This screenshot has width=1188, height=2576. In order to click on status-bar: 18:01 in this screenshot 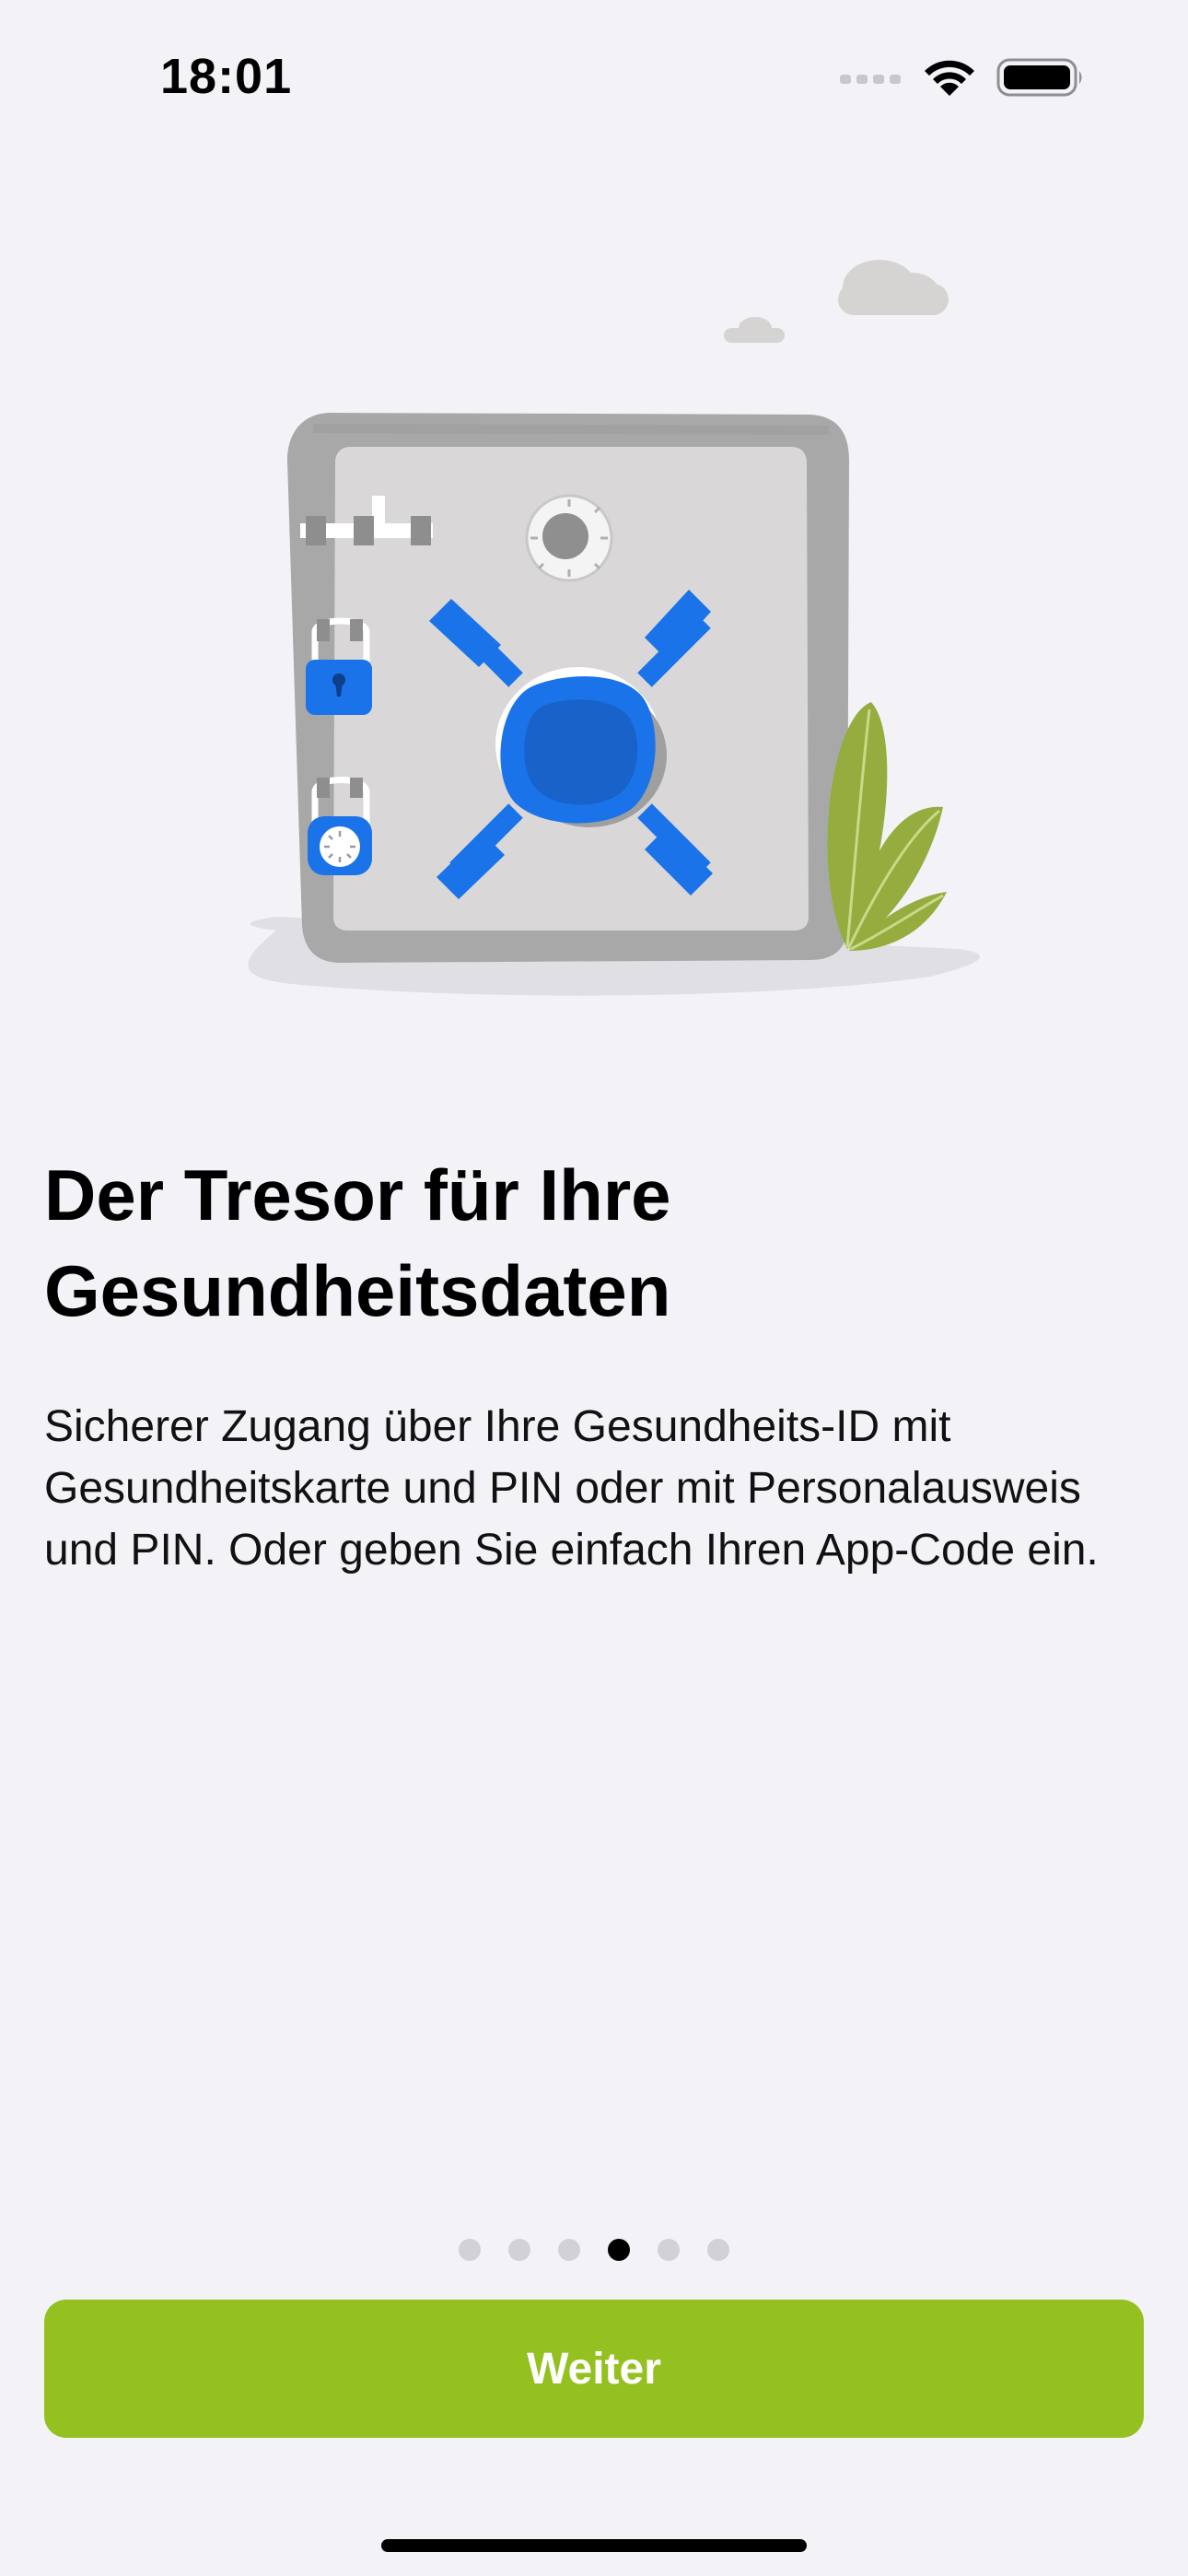, I will do `click(594, 78)`.